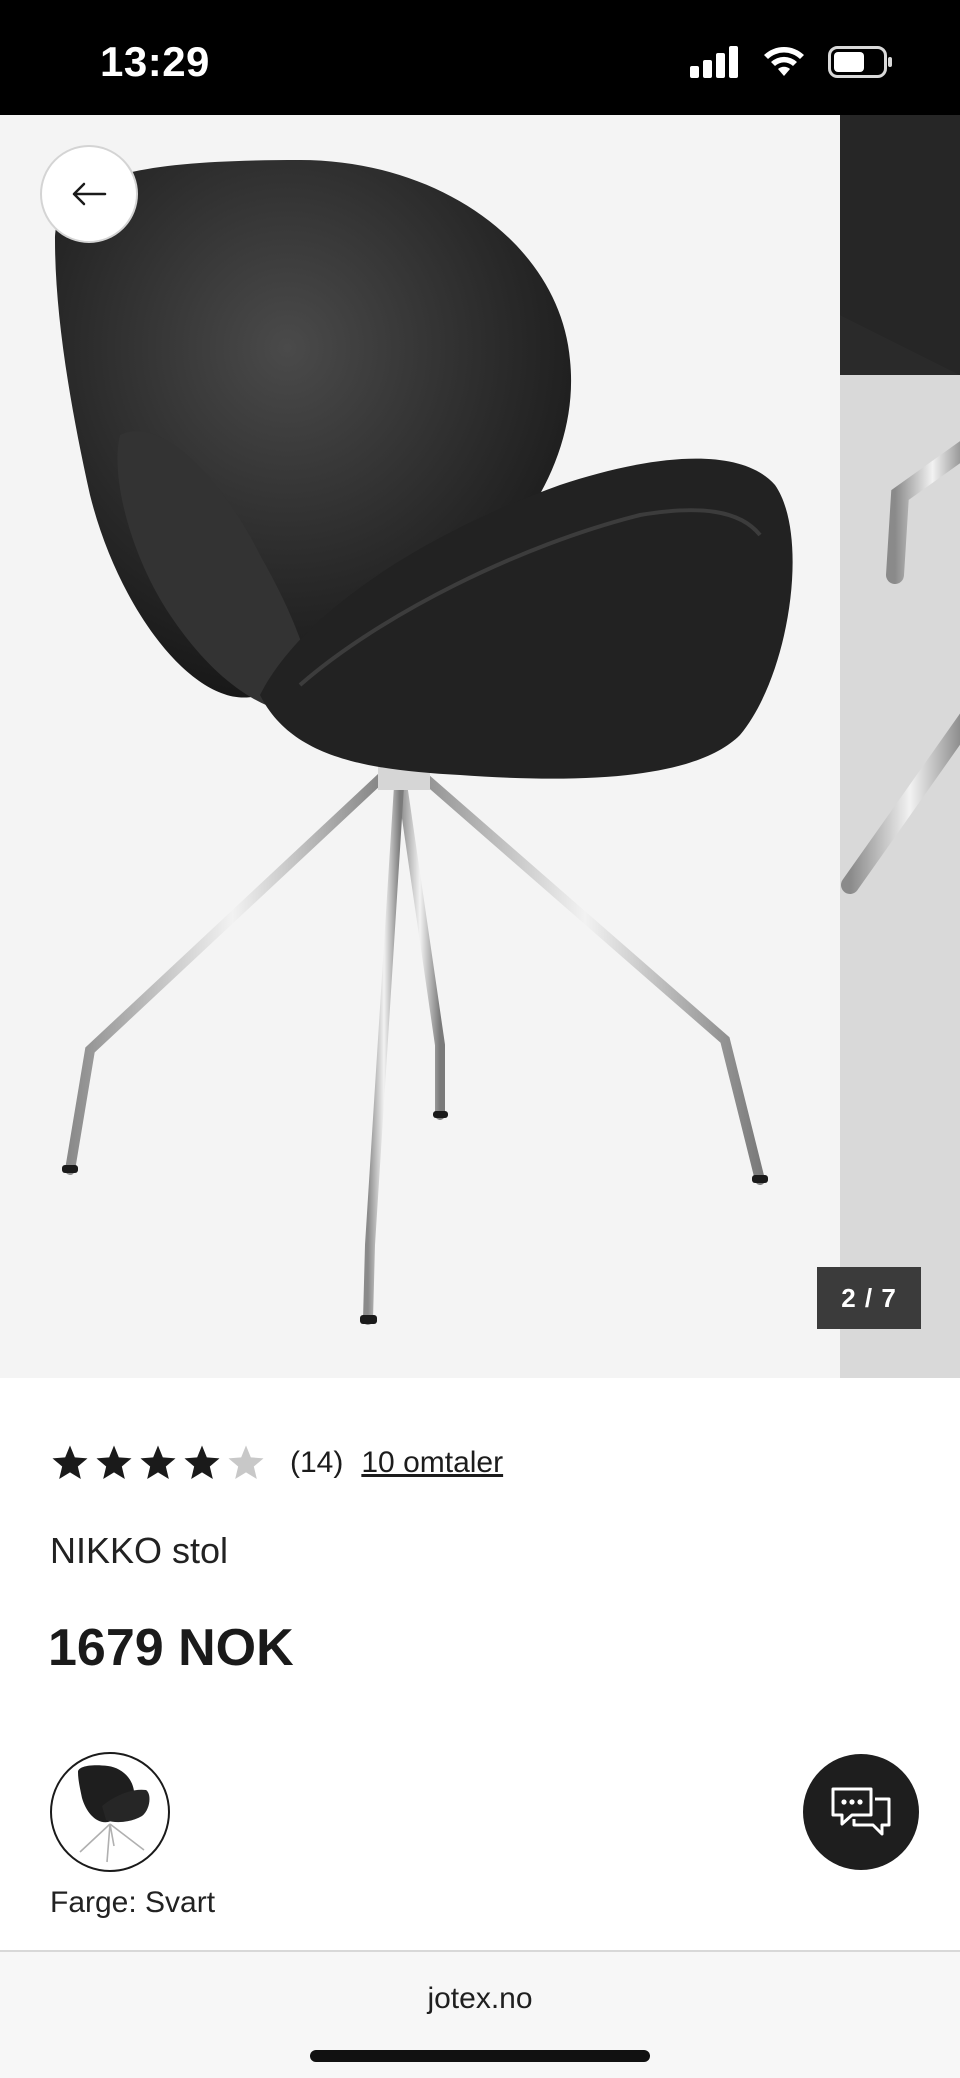 The width and height of the screenshot is (960, 2078). What do you see at coordinates (869, 1298) in the screenshot?
I see `slide-counter: 2 / 7` at bounding box center [869, 1298].